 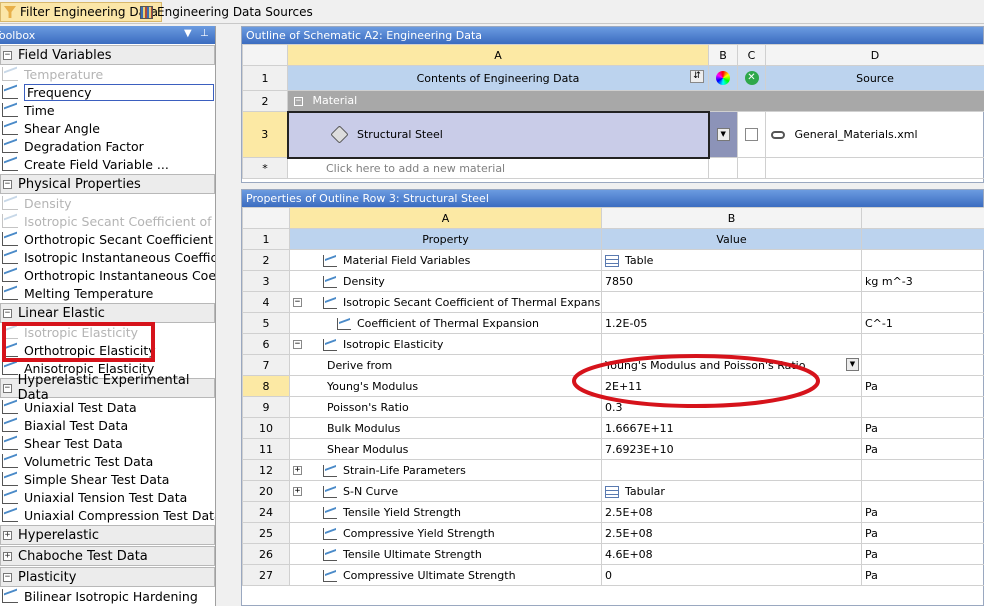 What do you see at coordinates (852, 364) in the screenshot?
I see `derive-from-dropdown: ▼` at bounding box center [852, 364].